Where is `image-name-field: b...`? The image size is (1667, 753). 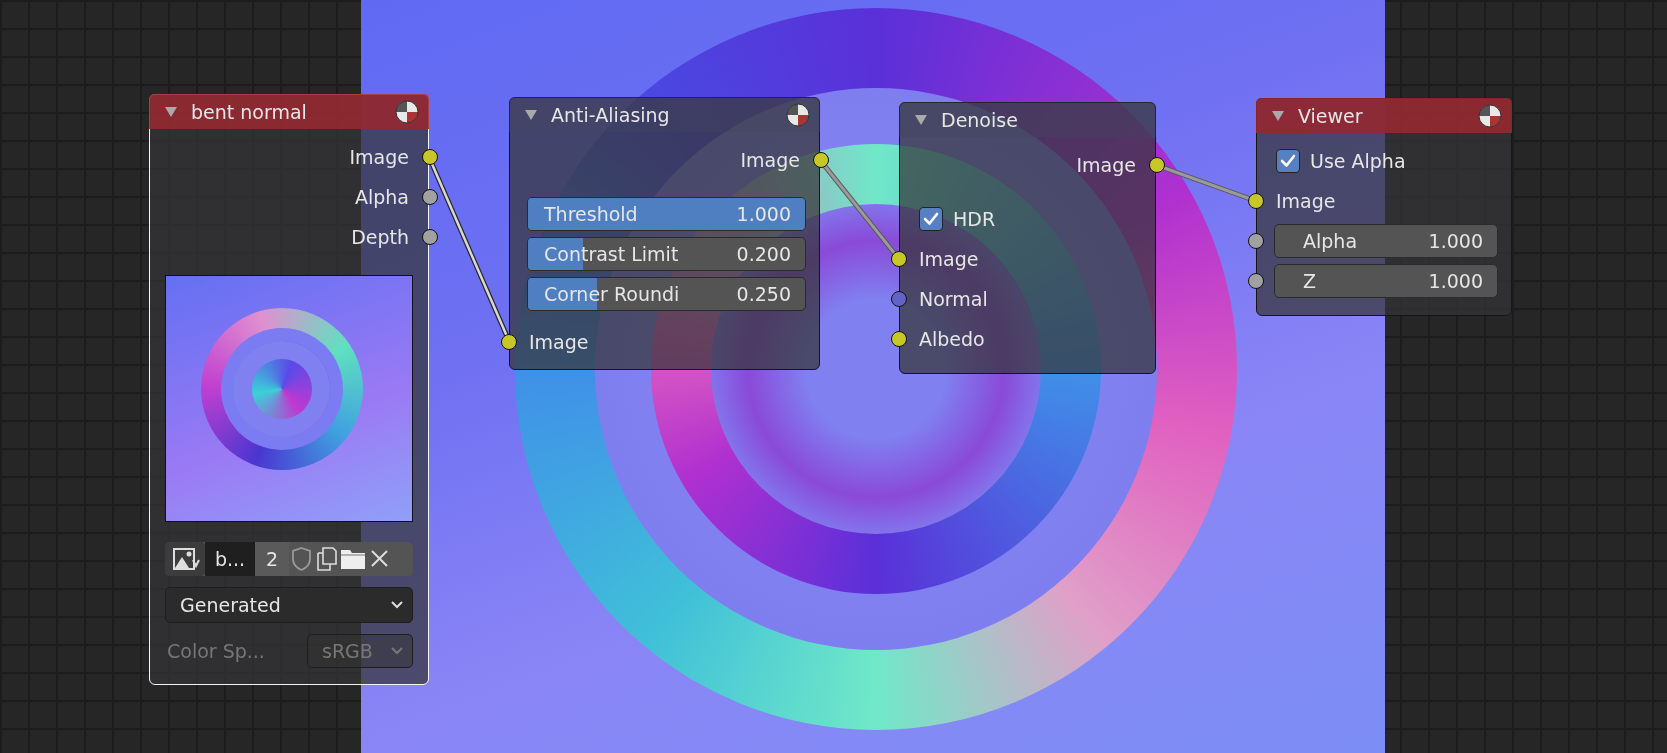
image-name-field: b... is located at coordinates (230, 559).